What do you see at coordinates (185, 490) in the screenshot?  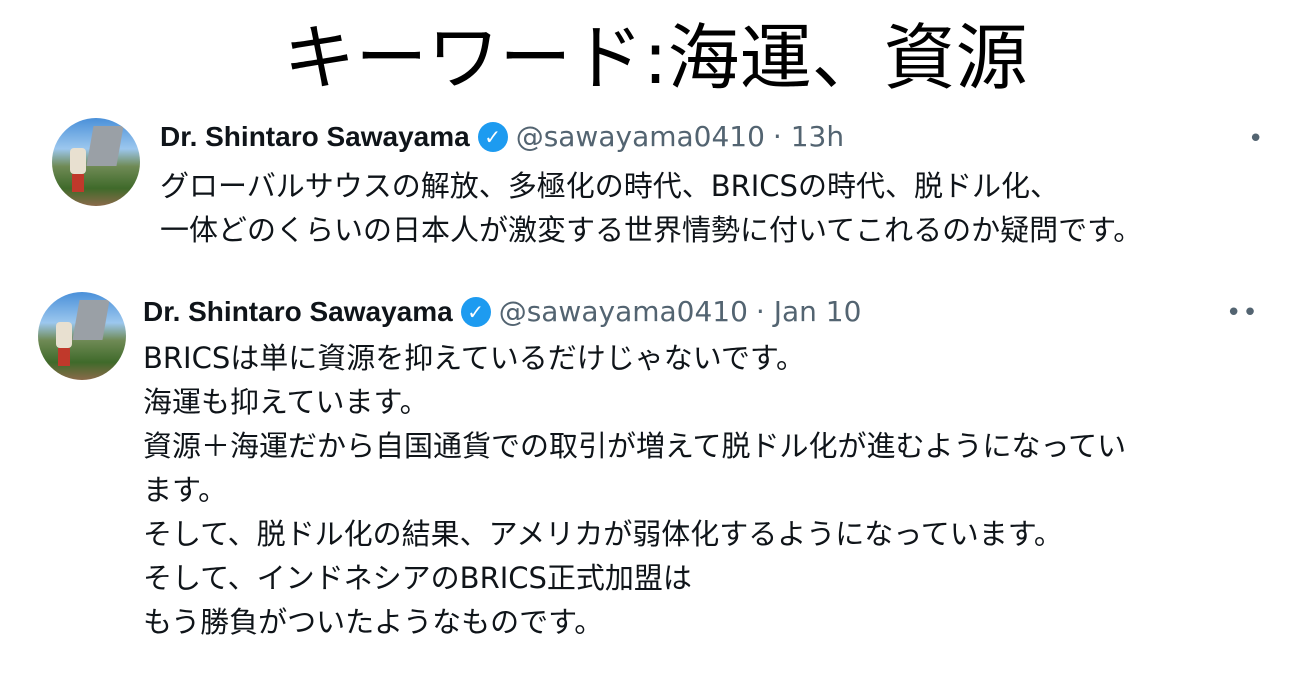 I see `tweet-line: ます。` at bounding box center [185, 490].